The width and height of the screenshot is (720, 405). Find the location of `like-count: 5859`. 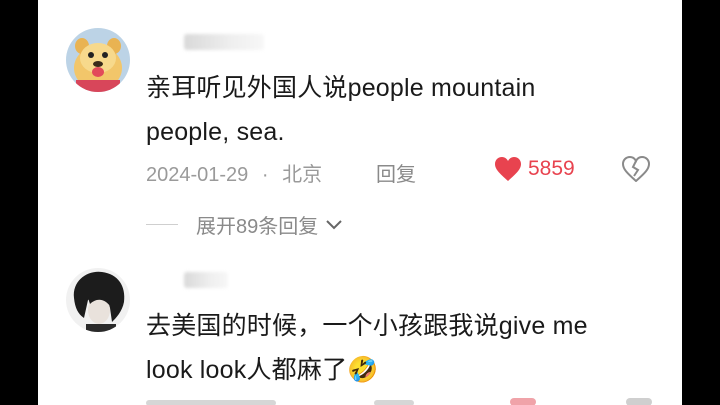

like-count: 5859 is located at coordinates (551, 168).